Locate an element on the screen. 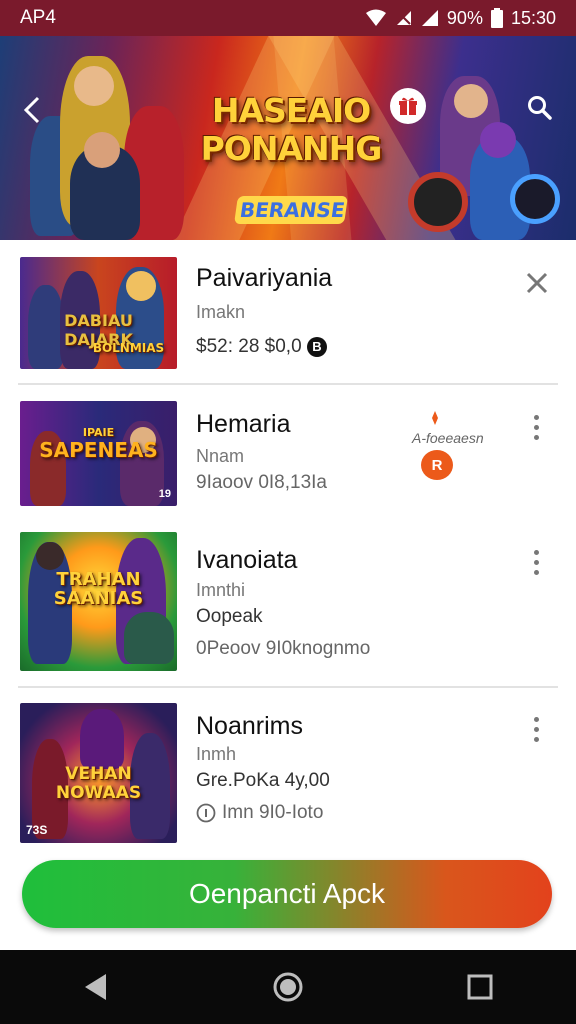 The width and height of the screenshot is (576, 1024). list-item-thumbnail: TRAHAN SAANIAS is located at coordinates (98, 601).